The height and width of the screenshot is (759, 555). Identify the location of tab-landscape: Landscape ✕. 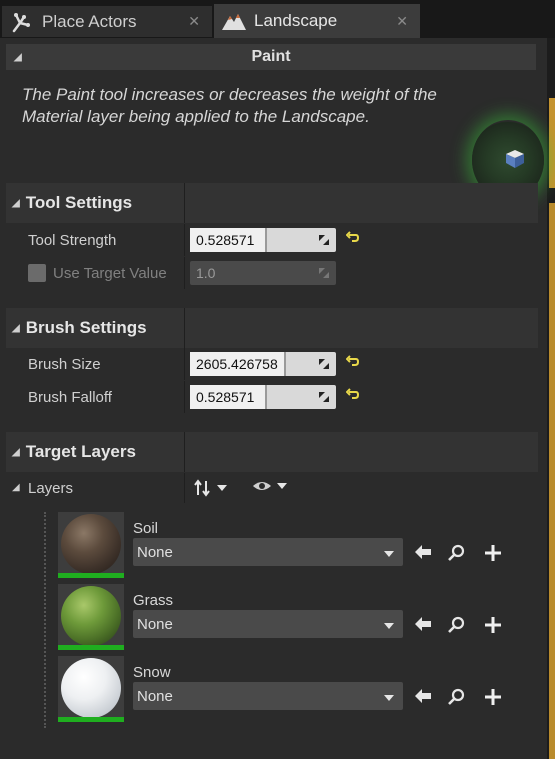
(317, 21).